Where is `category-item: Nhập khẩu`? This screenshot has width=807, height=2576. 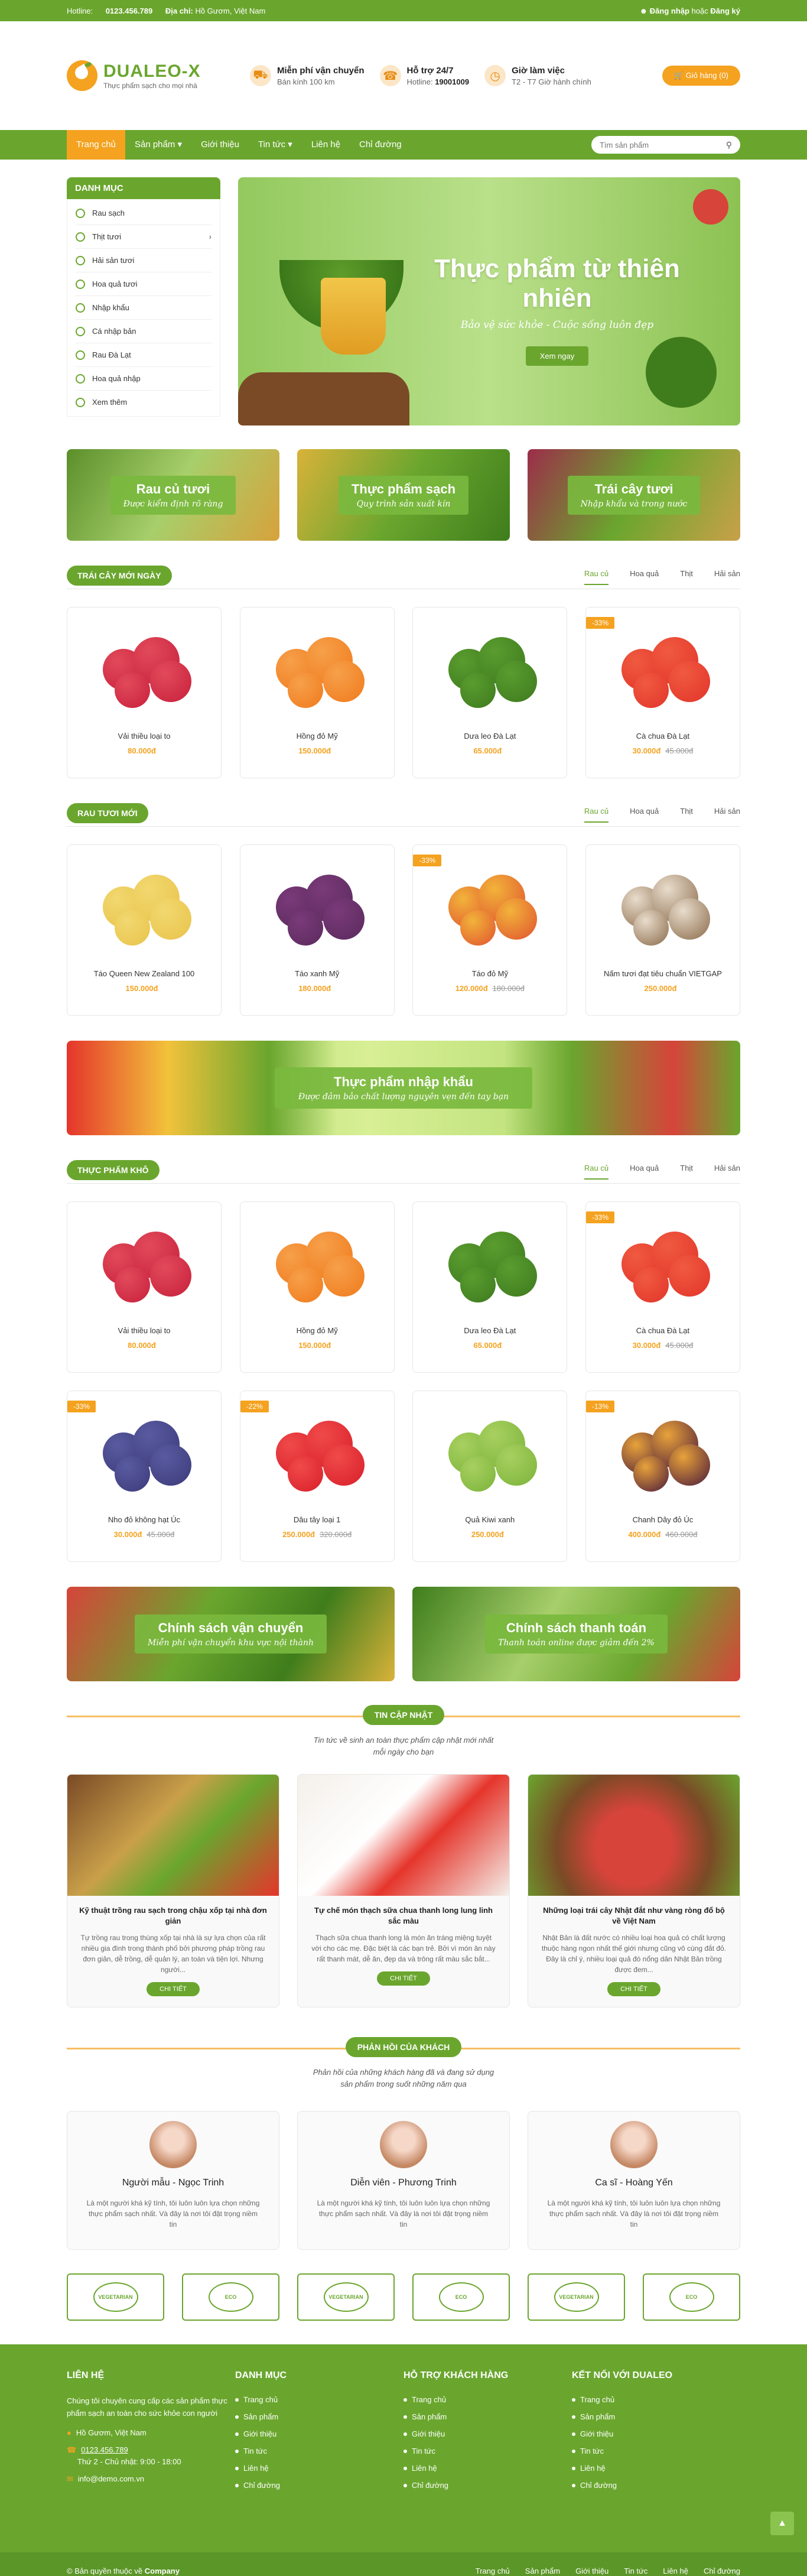
category-item: Nhập khẩu is located at coordinates (143, 308).